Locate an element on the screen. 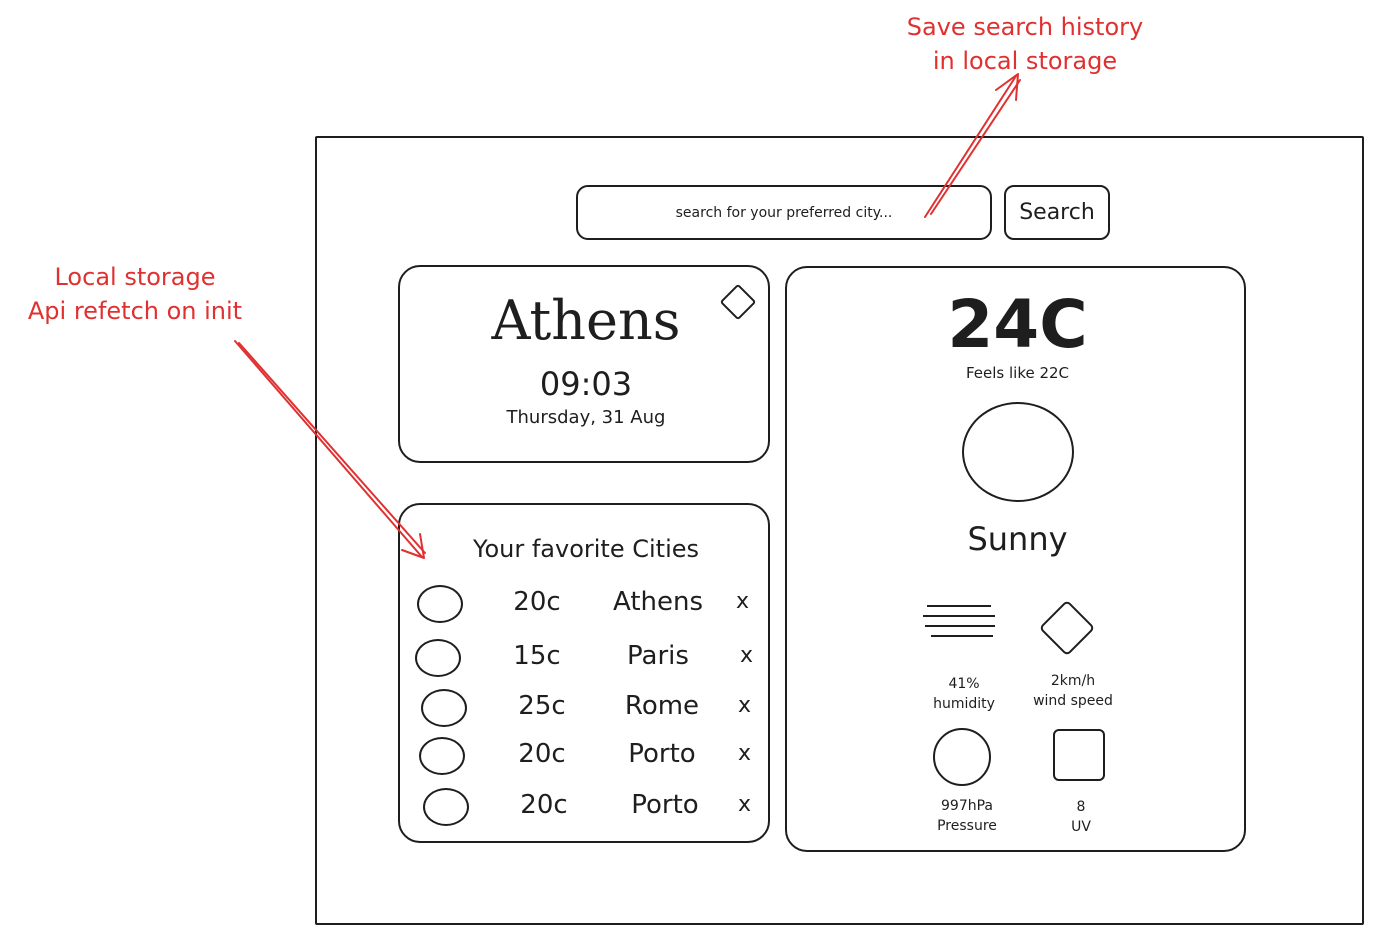 Image resolution: width=1373 pixels, height=933 pixels. favorites-arrow-shadow is located at coordinates (332, 448).